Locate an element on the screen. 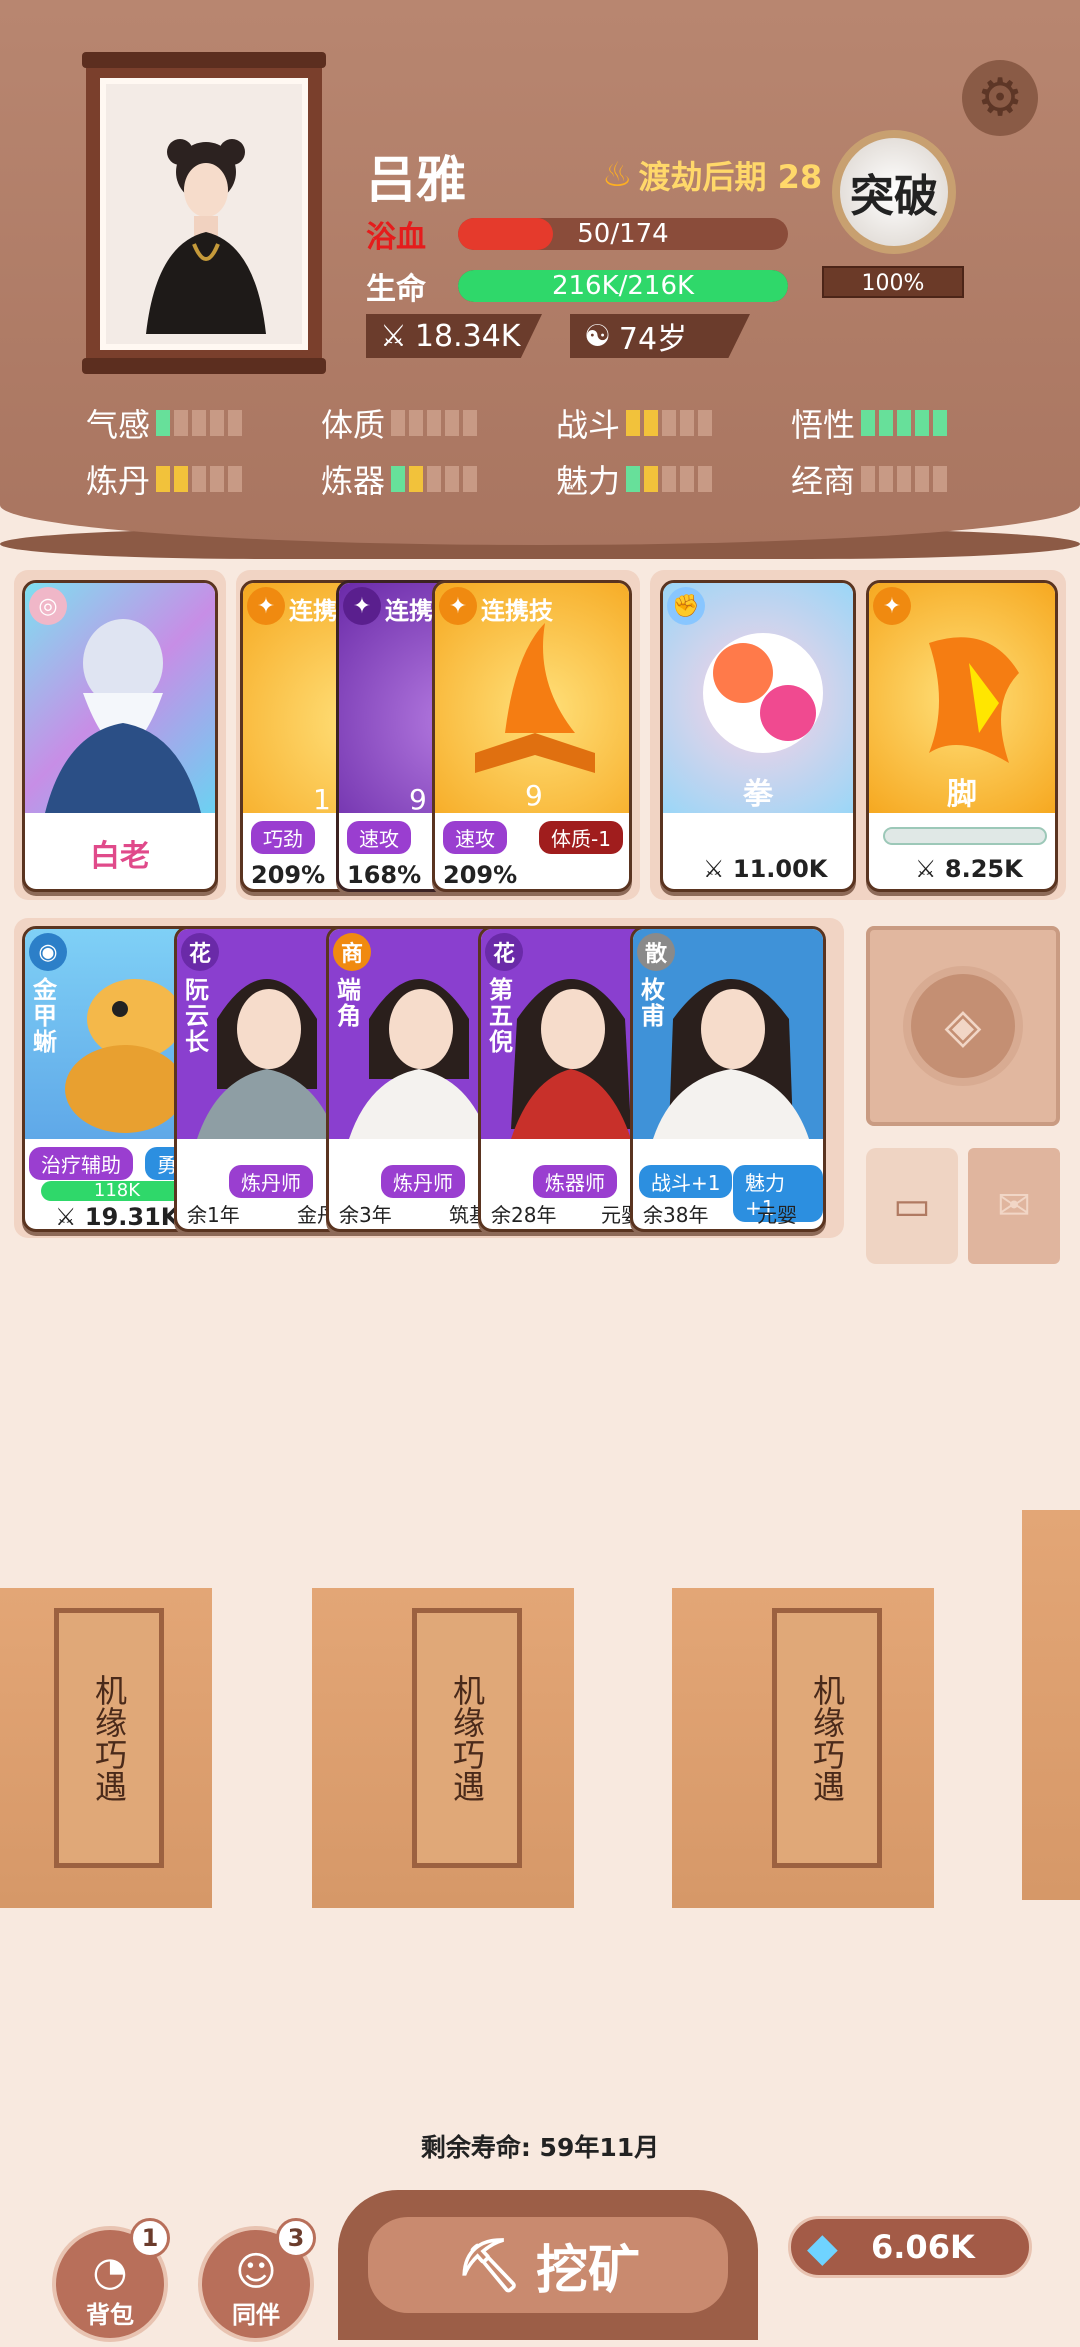 This screenshot has width=1080, height=2347. attribute-item: 经商 is located at coordinates (908, 479).